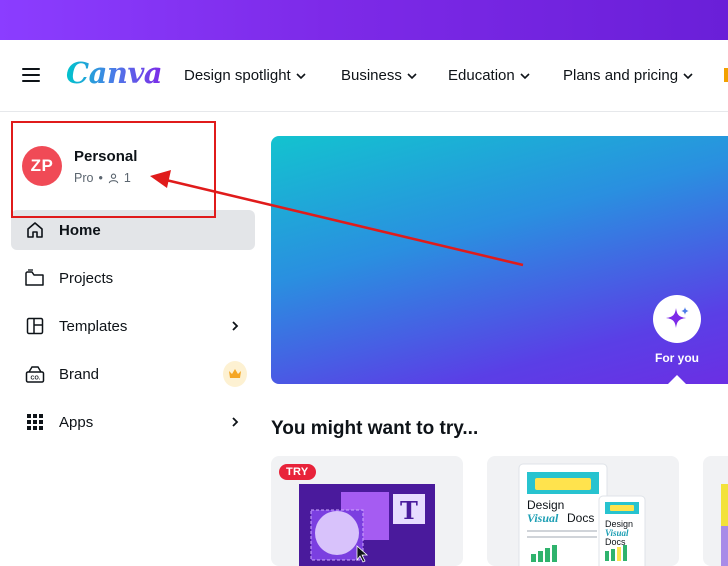  Describe the element at coordinates (114, 73) in the screenshot. I see `canva-logo: Canva` at that location.